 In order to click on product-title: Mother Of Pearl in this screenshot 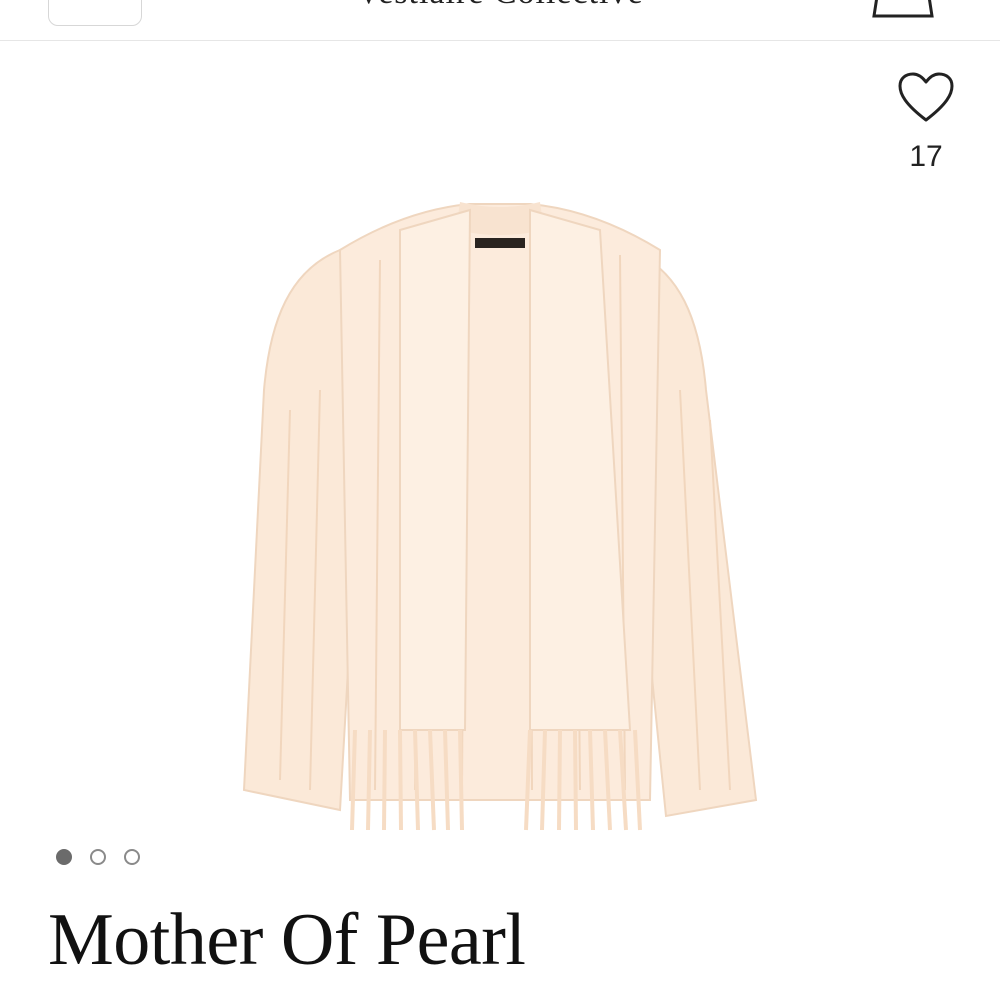, I will do `click(287, 940)`.